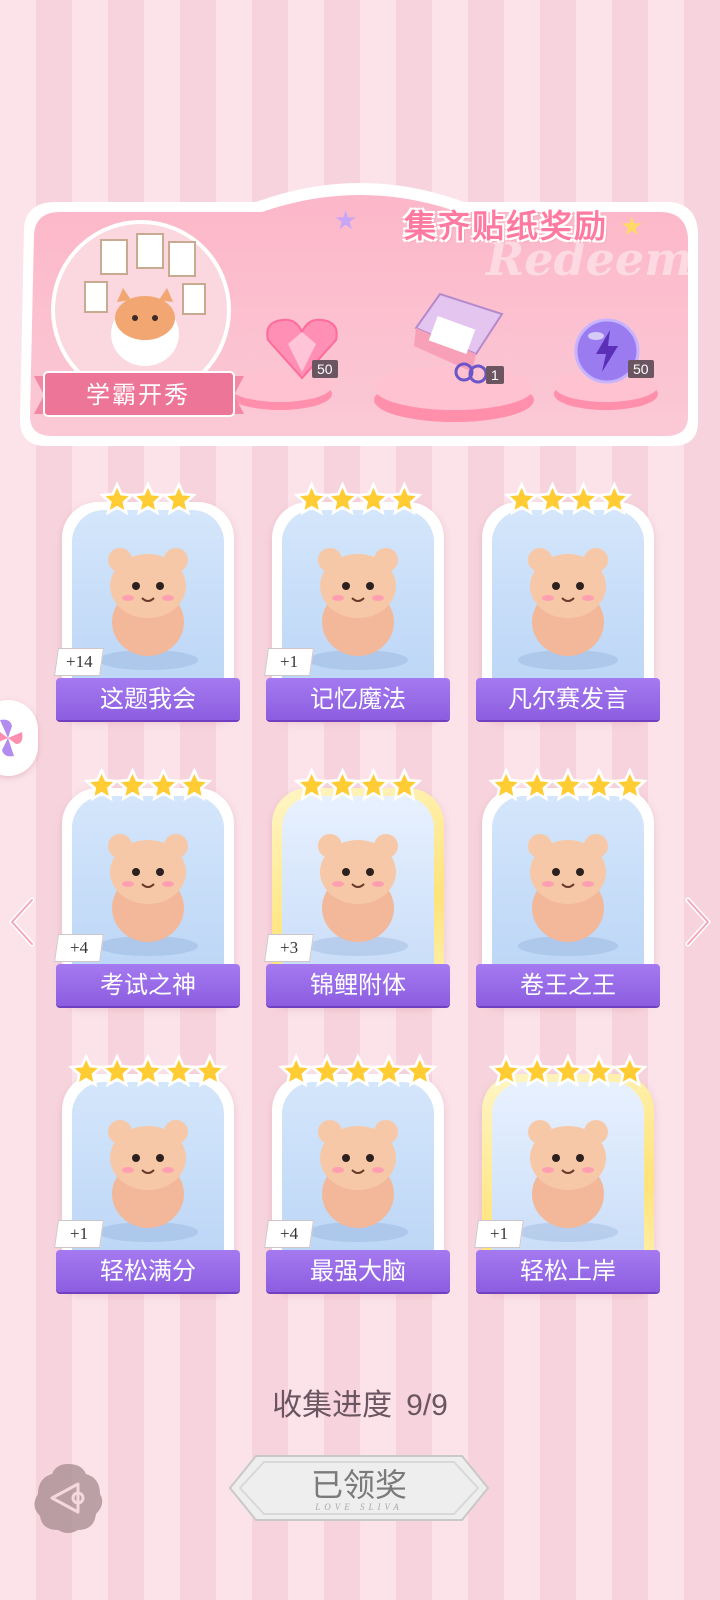  I want to click on card-count: +14, so click(79, 662).